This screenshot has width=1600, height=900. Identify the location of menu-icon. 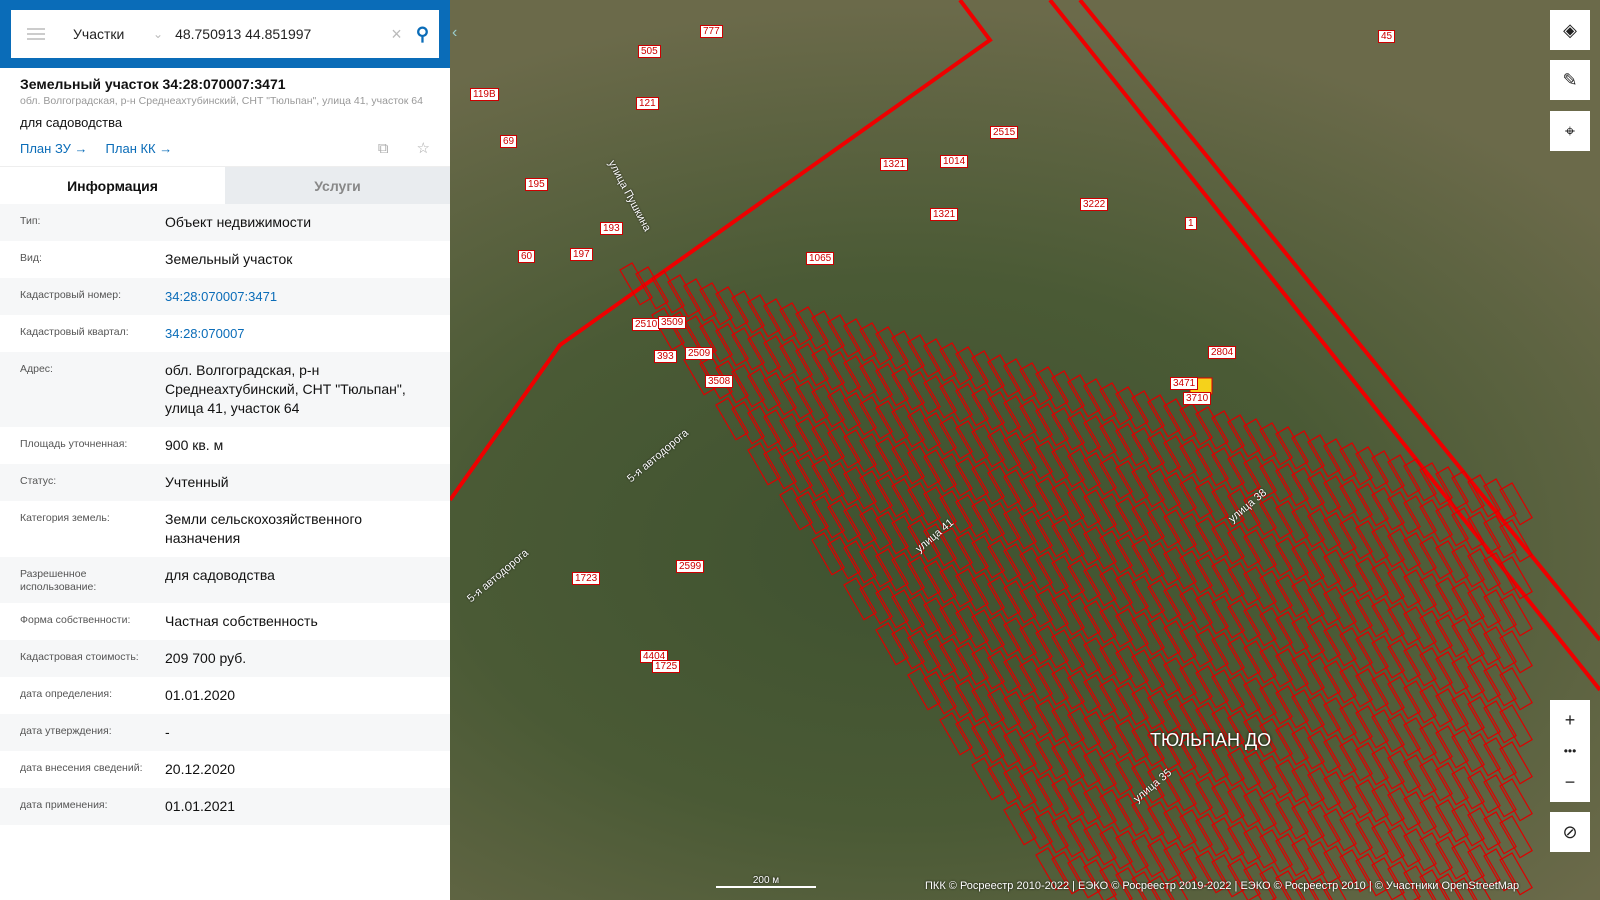
(36, 34).